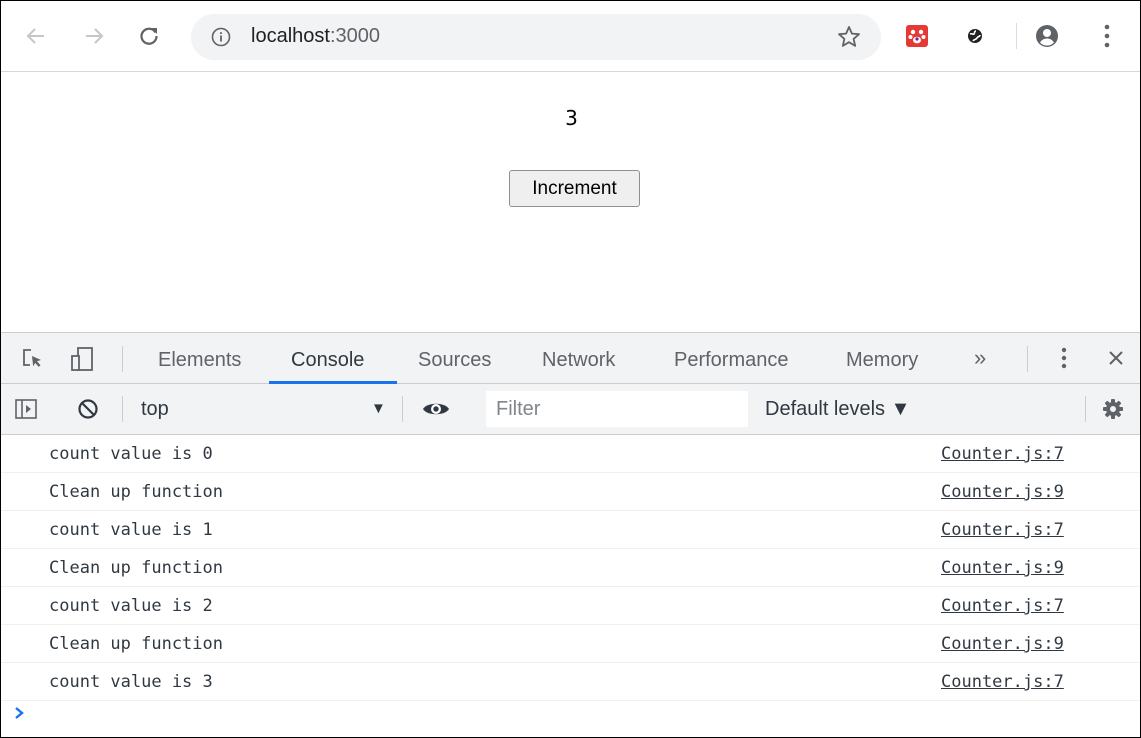 Image resolution: width=1141 pixels, height=738 pixels. Describe the element at coordinates (1113, 409) in the screenshot. I see `settings-gear-icon` at that location.